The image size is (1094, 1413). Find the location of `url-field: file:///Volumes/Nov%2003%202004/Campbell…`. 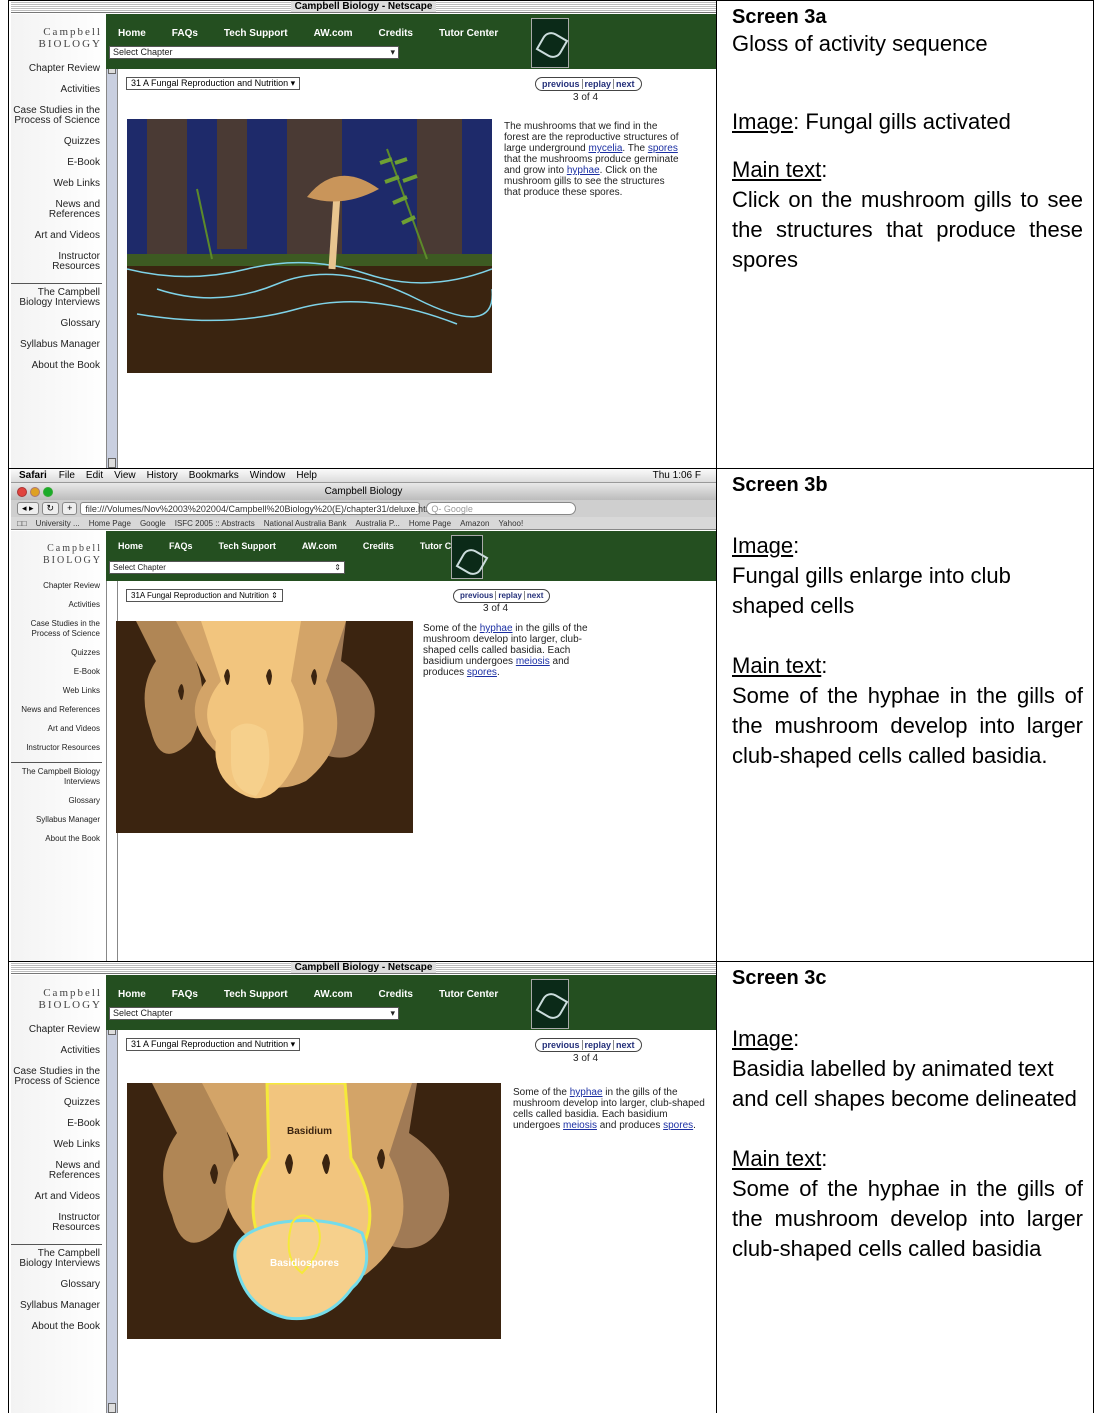

url-field: file:///Volumes/Nov%2003%202004/Campbell… is located at coordinates (257, 509).